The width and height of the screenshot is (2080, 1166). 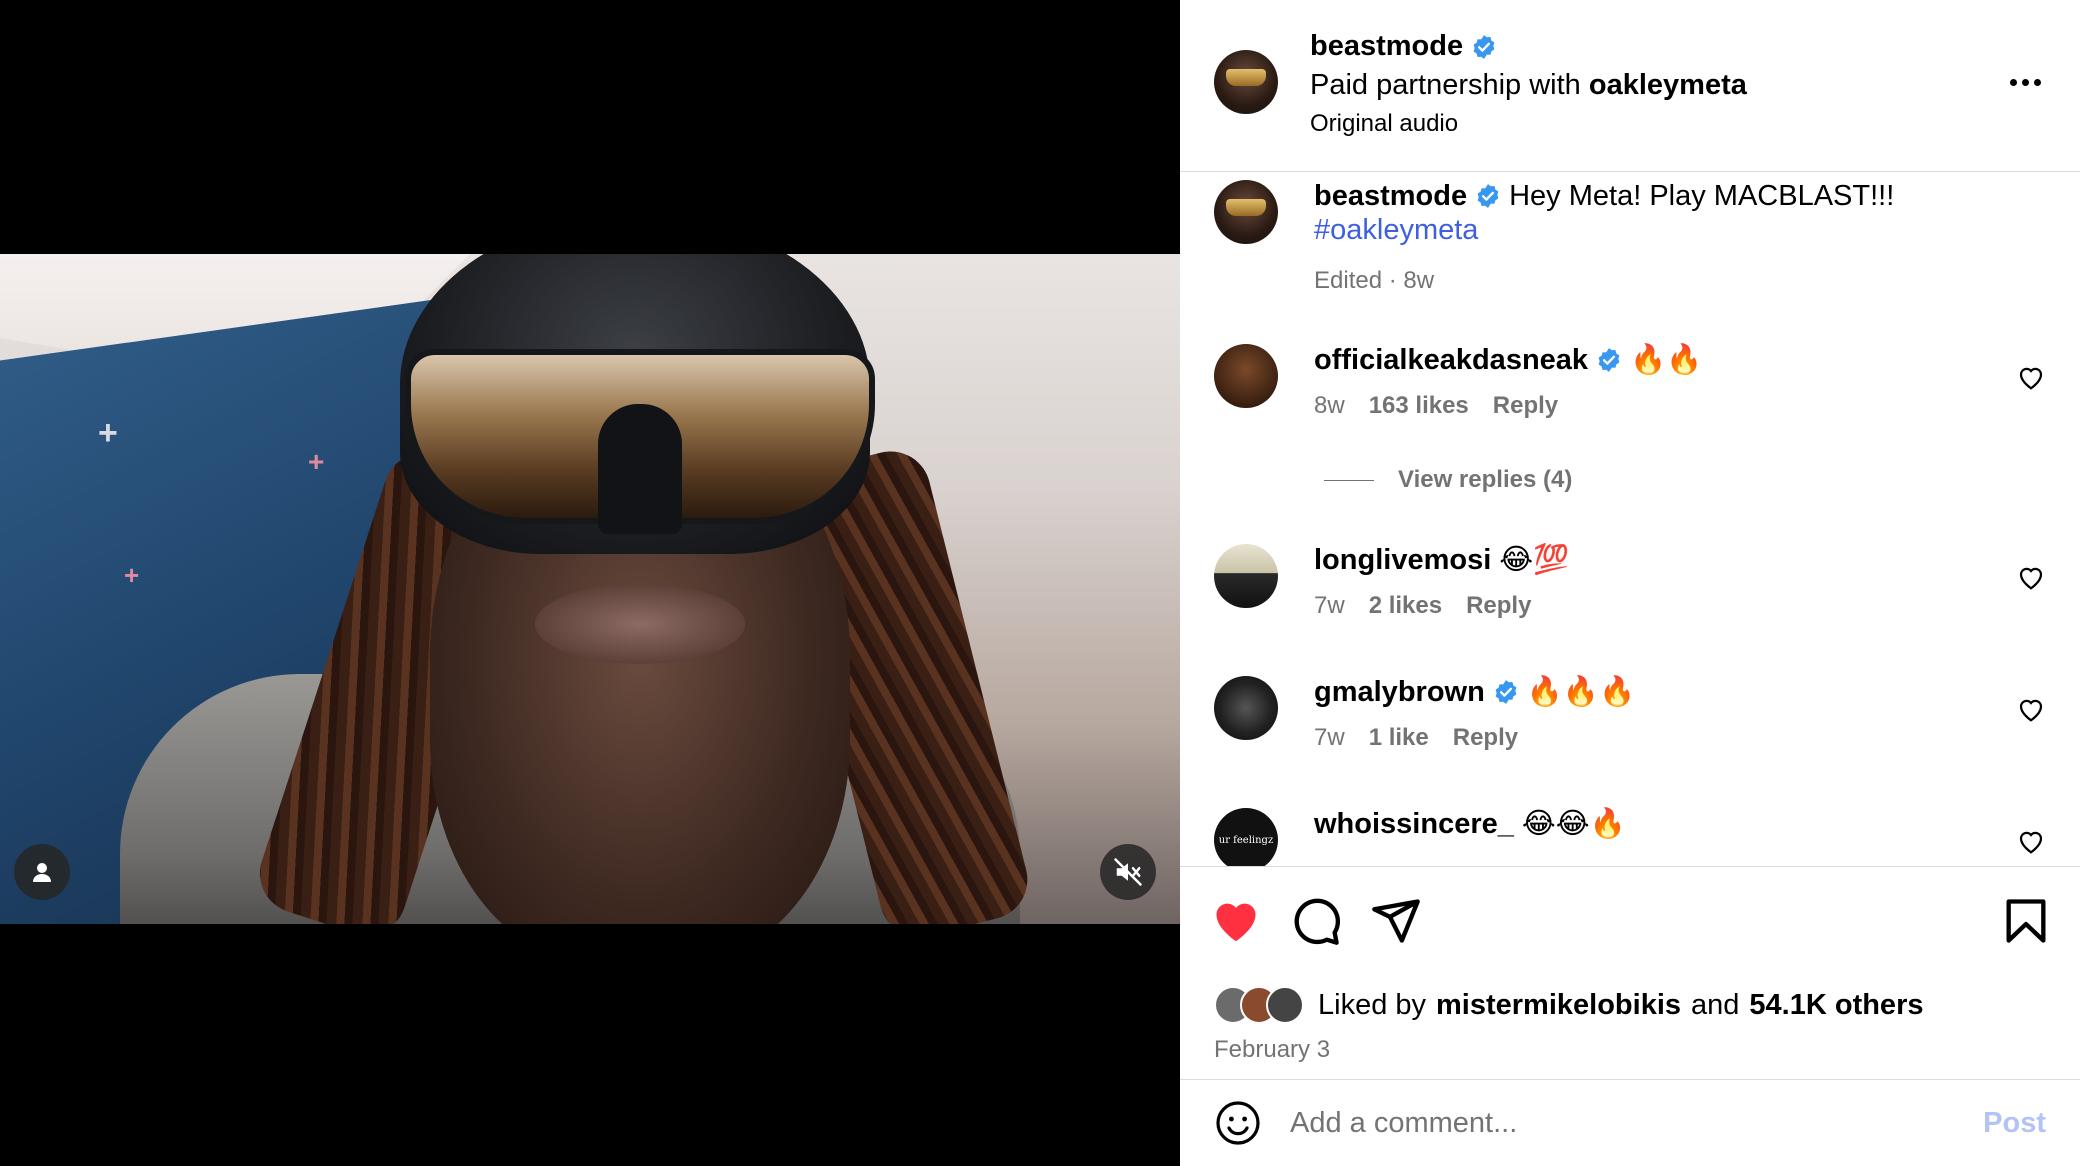 I want to click on comment-likes: 1 like, so click(x=1399, y=738).